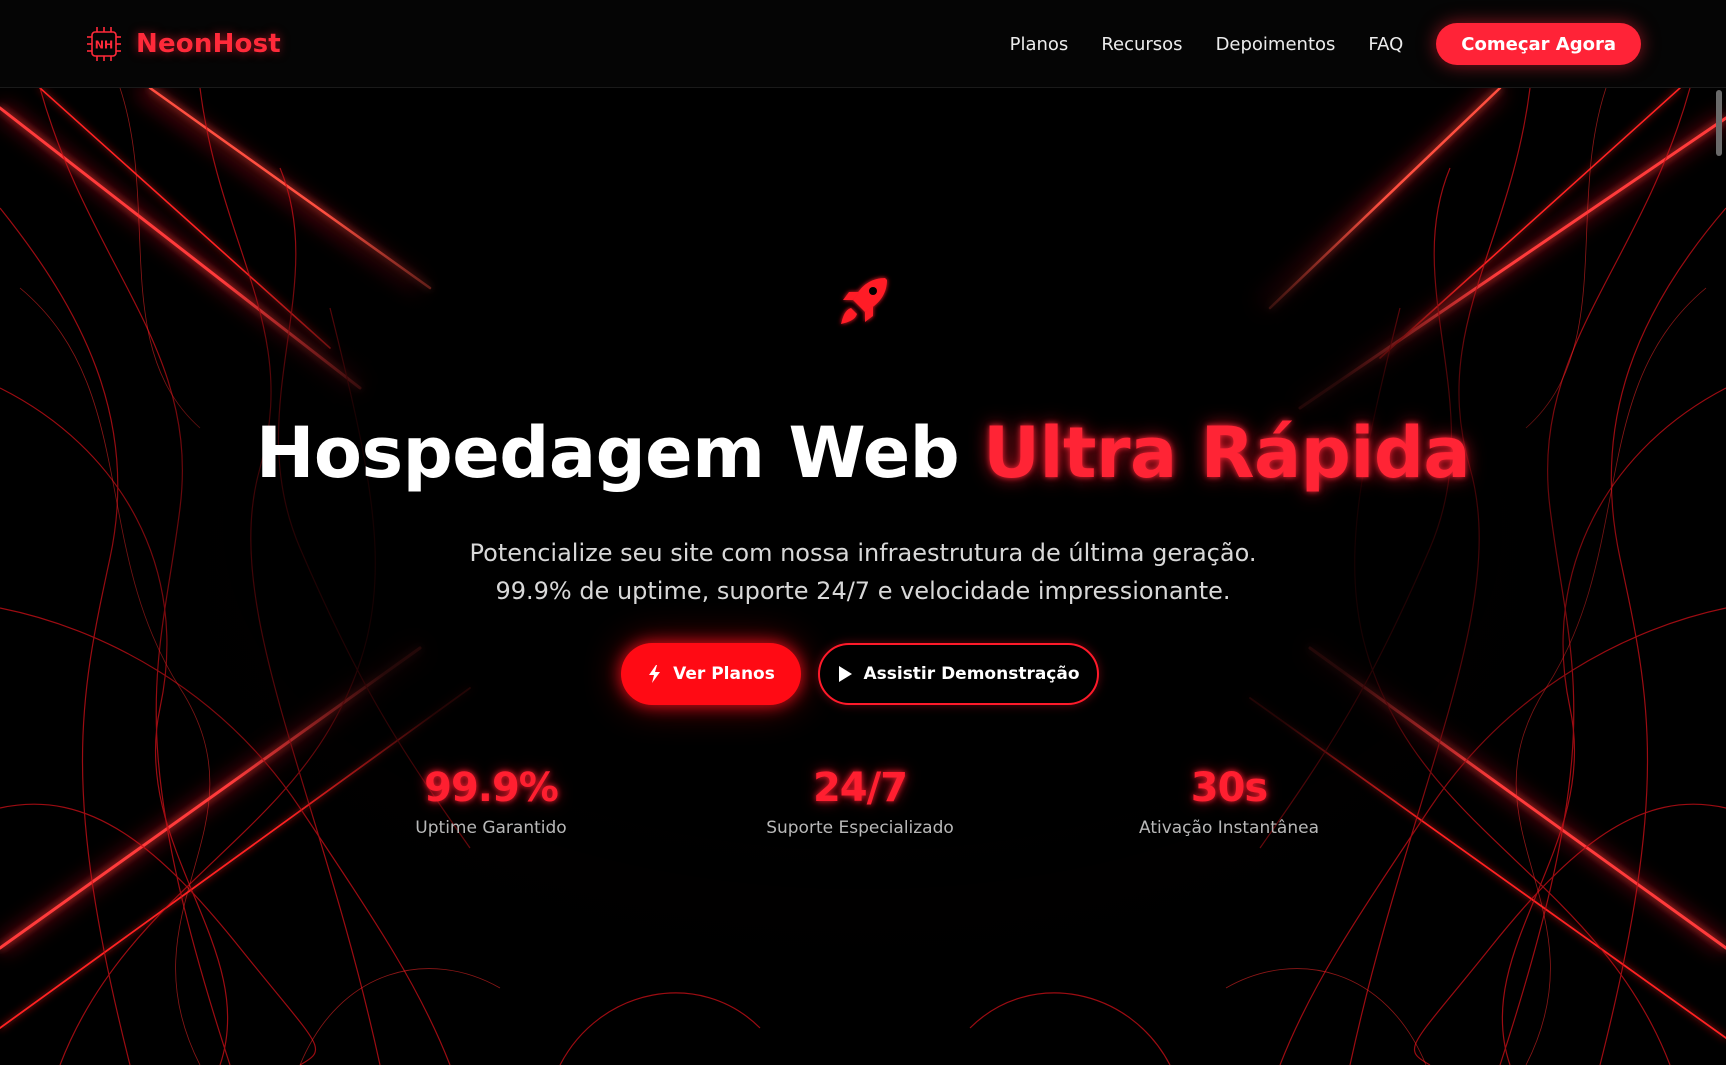  Describe the element at coordinates (1141, 44) in the screenshot. I see `nav-link-recursos: Recursos` at that location.